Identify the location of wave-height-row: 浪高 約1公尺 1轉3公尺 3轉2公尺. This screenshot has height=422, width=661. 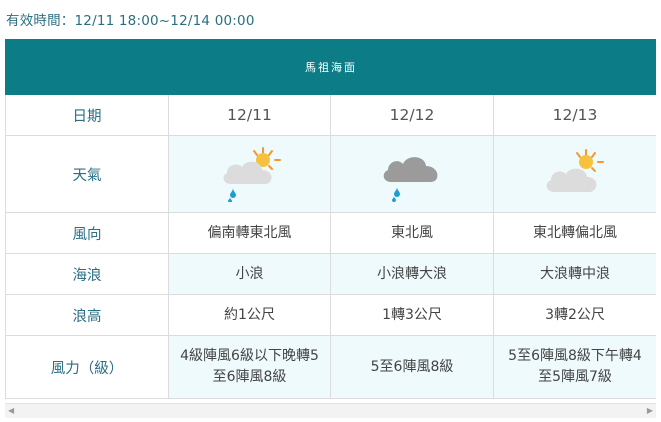
(330, 315).